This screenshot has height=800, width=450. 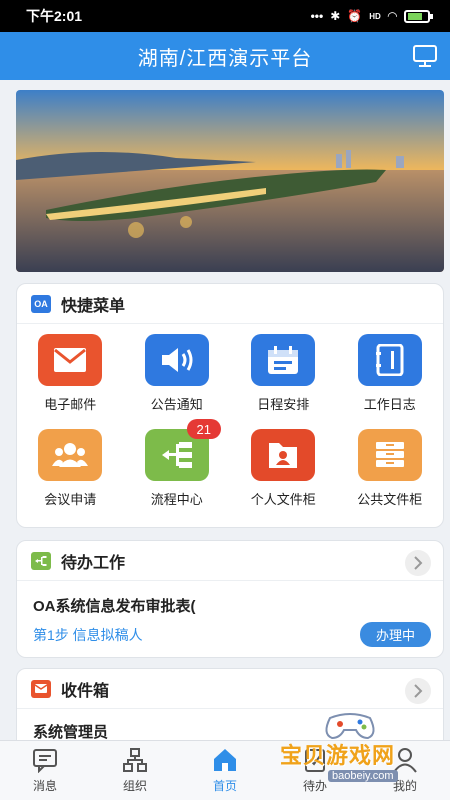 I want to click on wifi-icon: ◠, so click(x=392, y=16).